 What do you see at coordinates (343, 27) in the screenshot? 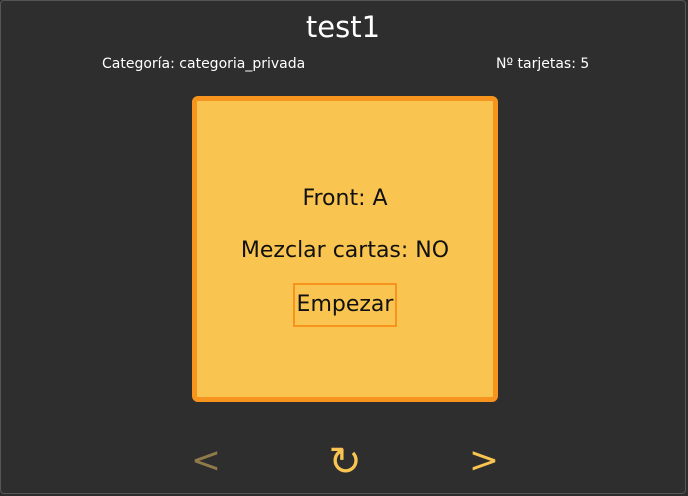
I see `deck-title: test1` at bounding box center [343, 27].